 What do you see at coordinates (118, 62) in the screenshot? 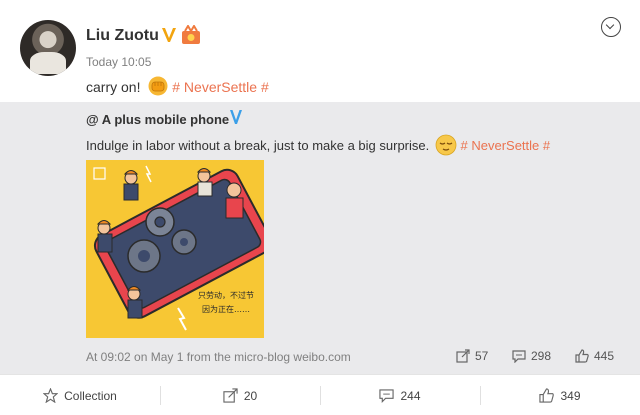
I see `post-time: Today 10:05` at bounding box center [118, 62].